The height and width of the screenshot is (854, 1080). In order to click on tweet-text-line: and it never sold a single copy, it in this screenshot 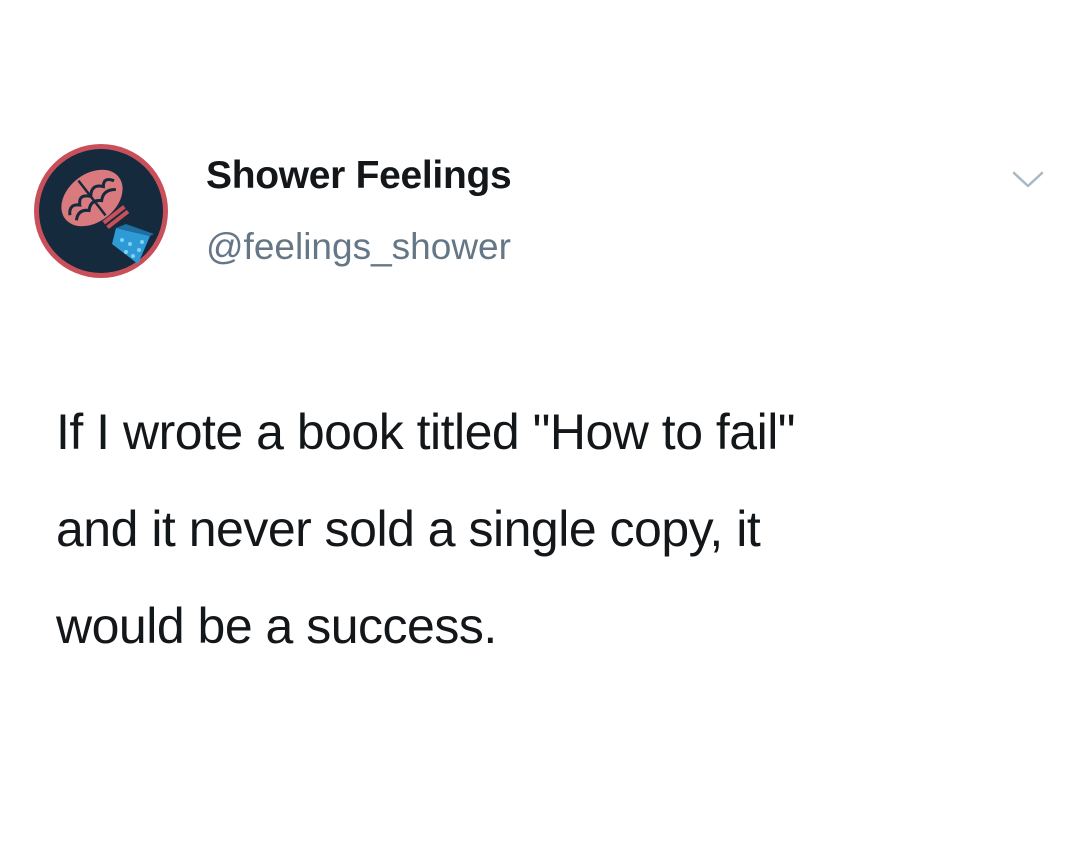, I will do `click(408, 529)`.